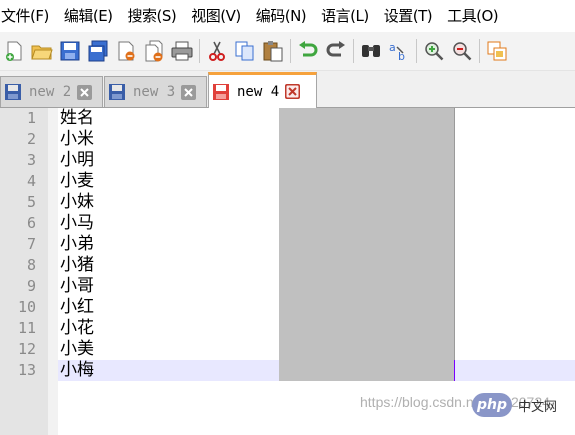  I want to click on watermark-logo-group: php 中文网, so click(517, 405).